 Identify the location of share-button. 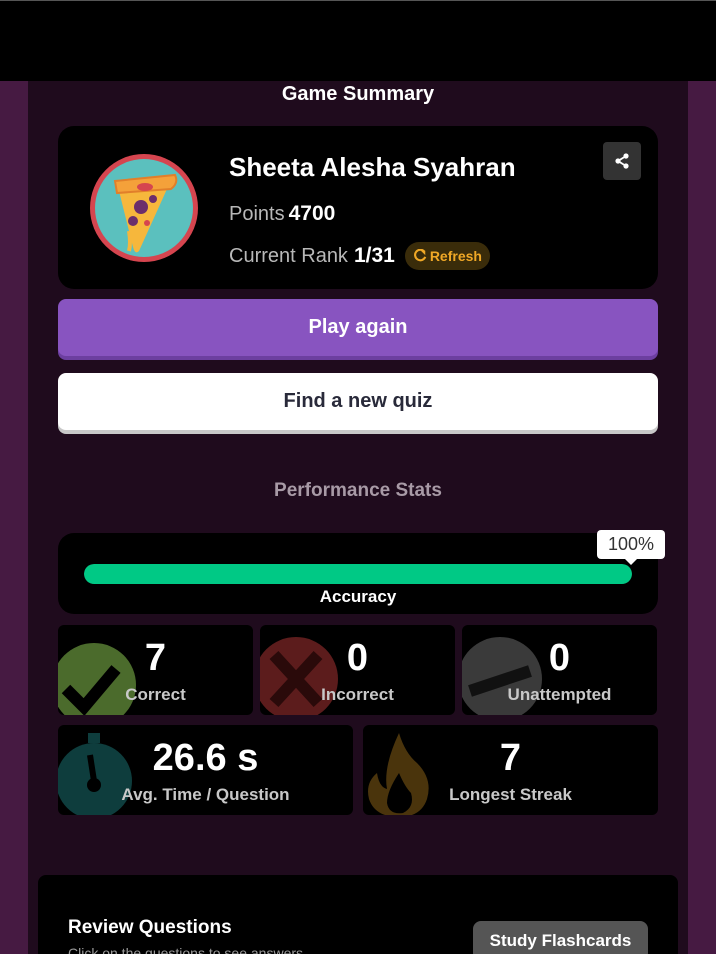
(622, 161).